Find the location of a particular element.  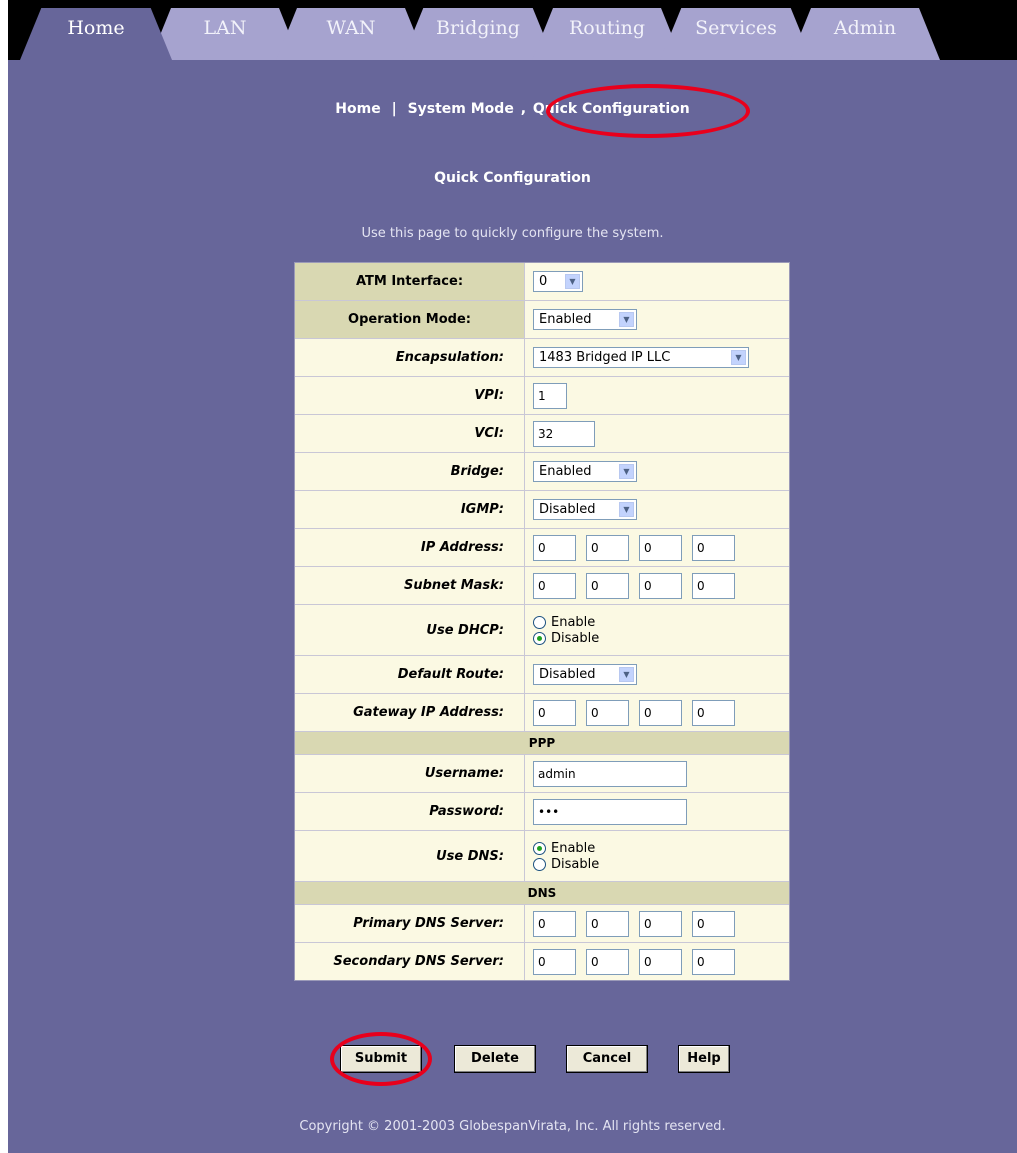

igmp-row: IGMP: Disabled ▼ is located at coordinates (542, 510).